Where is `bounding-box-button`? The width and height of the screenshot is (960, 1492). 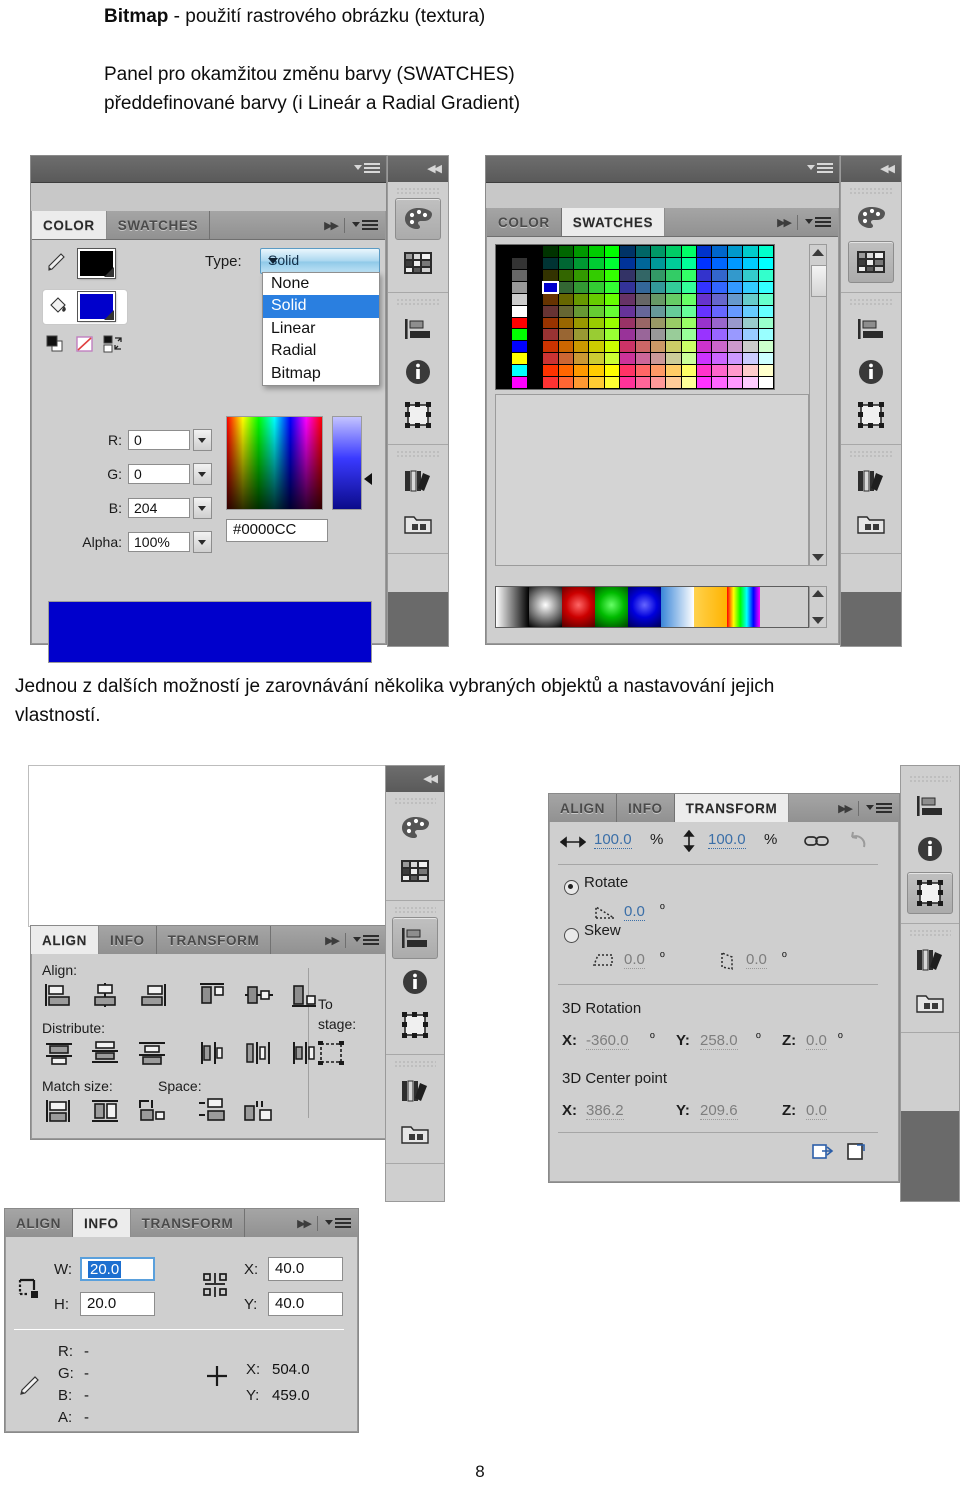 bounding-box-button is located at coordinates (29, 1292).